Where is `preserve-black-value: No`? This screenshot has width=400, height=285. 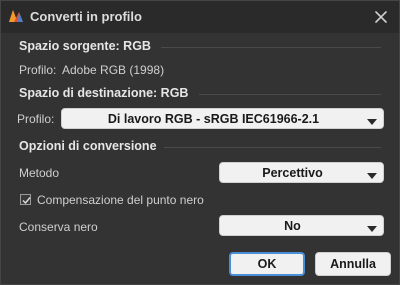 preserve-black-value: No is located at coordinates (292, 226).